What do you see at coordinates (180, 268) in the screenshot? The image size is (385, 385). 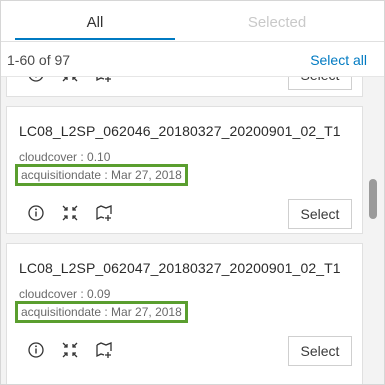 I see `item-title: LC08_L2SP_062047_20180327_20200901_02_T1` at bounding box center [180, 268].